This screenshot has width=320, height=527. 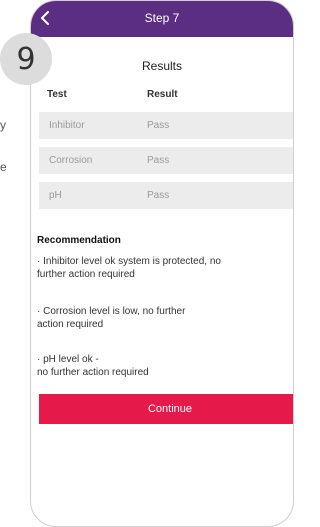 What do you see at coordinates (162, 94) in the screenshot?
I see `column-header-result: Result` at bounding box center [162, 94].